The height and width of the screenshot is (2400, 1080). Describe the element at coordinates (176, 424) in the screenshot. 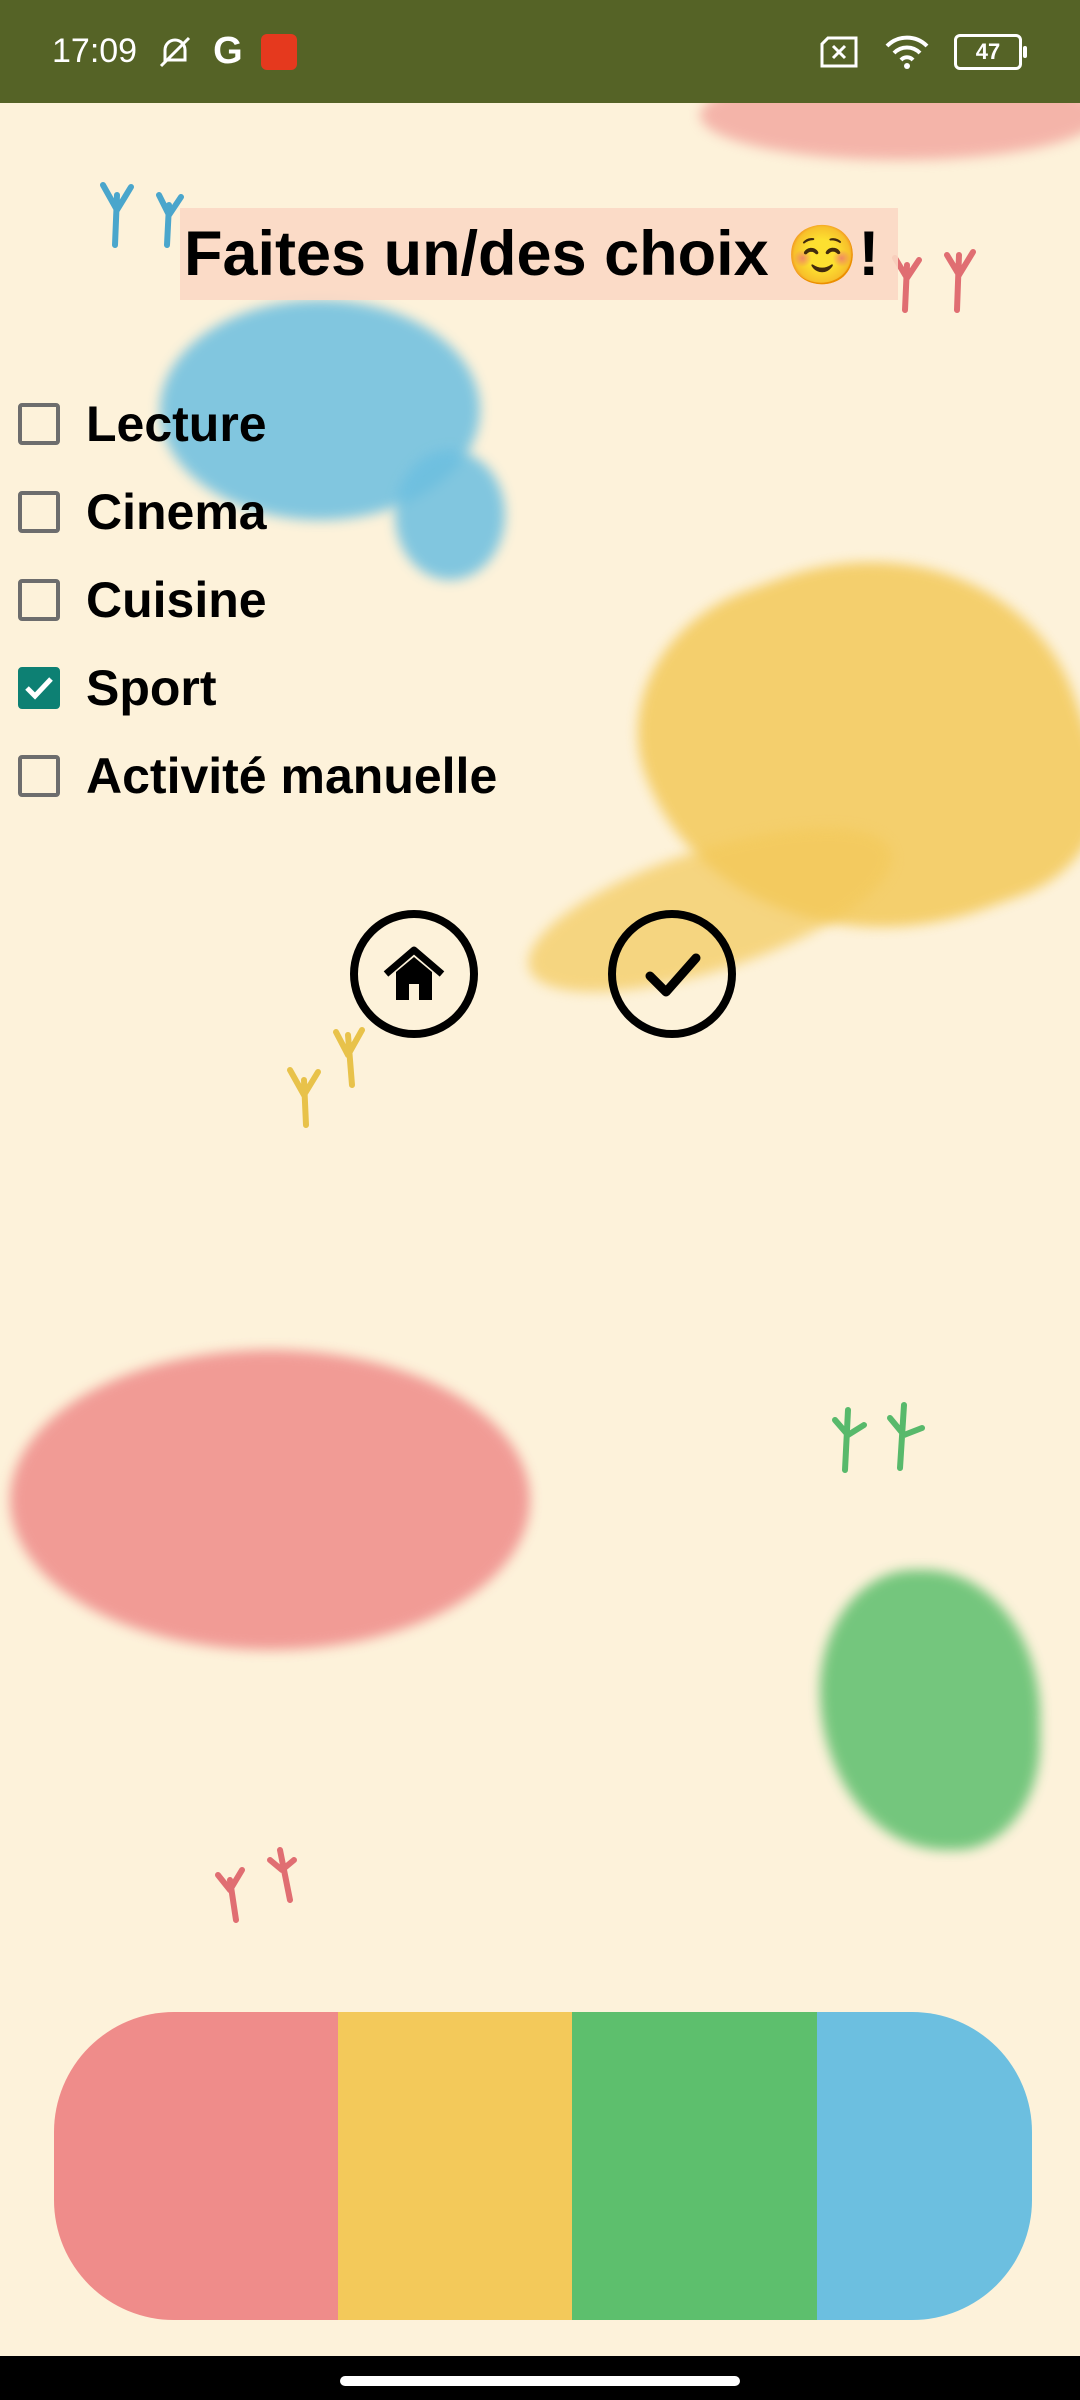

I see `choice-label: Lecture` at that location.